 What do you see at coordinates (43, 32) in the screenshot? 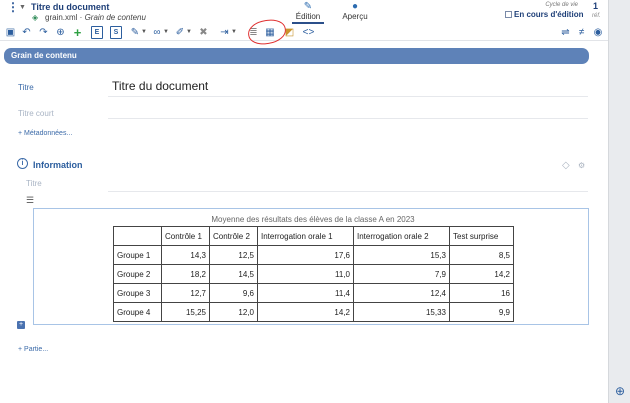
I see `redo-icon: ↷` at bounding box center [43, 32].